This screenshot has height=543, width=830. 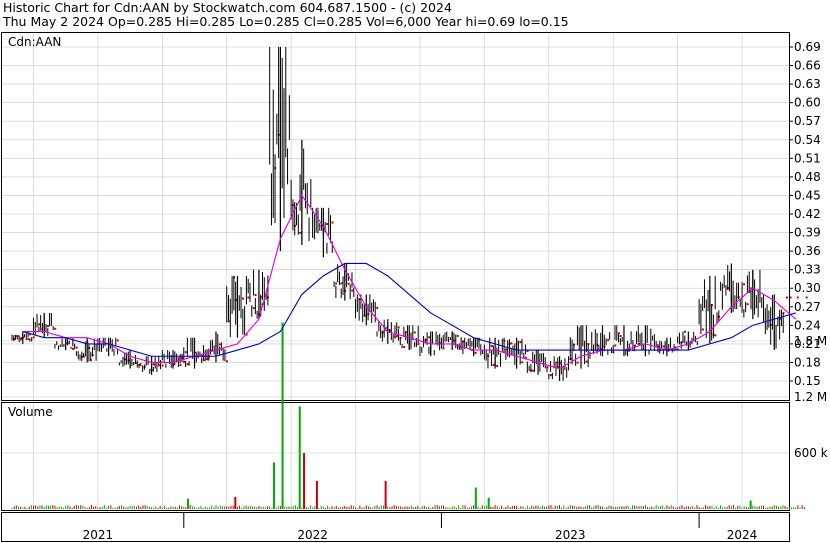 I want to click on volume-panel-title: Volume, so click(x=30, y=412).